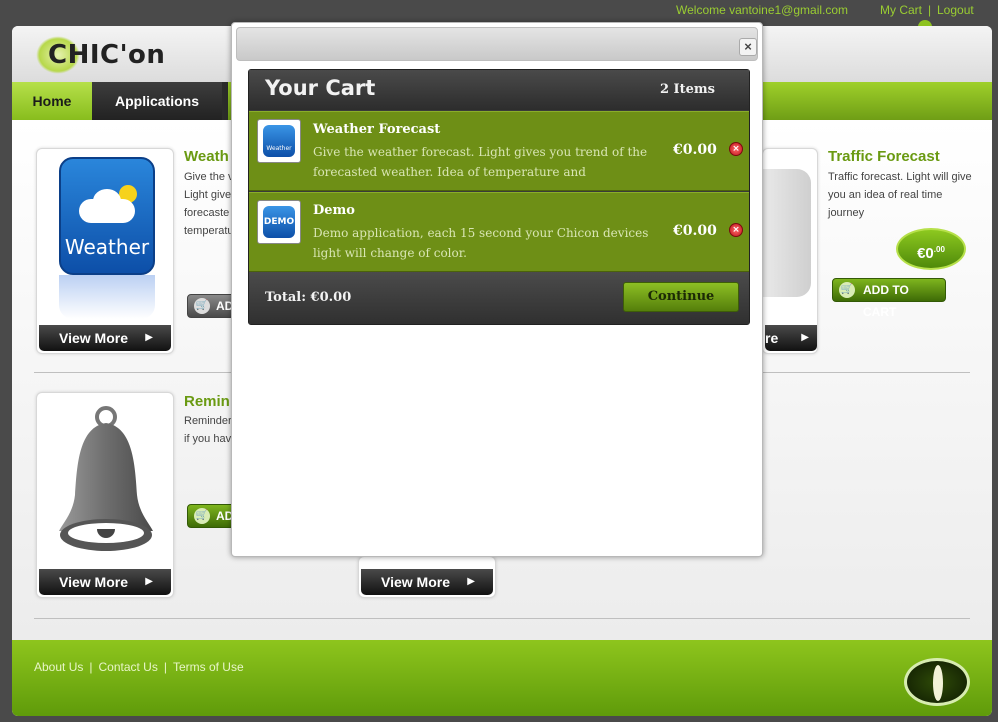  Describe the element at coordinates (939, 249) in the screenshot. I see `price-cents: .00` at that location.